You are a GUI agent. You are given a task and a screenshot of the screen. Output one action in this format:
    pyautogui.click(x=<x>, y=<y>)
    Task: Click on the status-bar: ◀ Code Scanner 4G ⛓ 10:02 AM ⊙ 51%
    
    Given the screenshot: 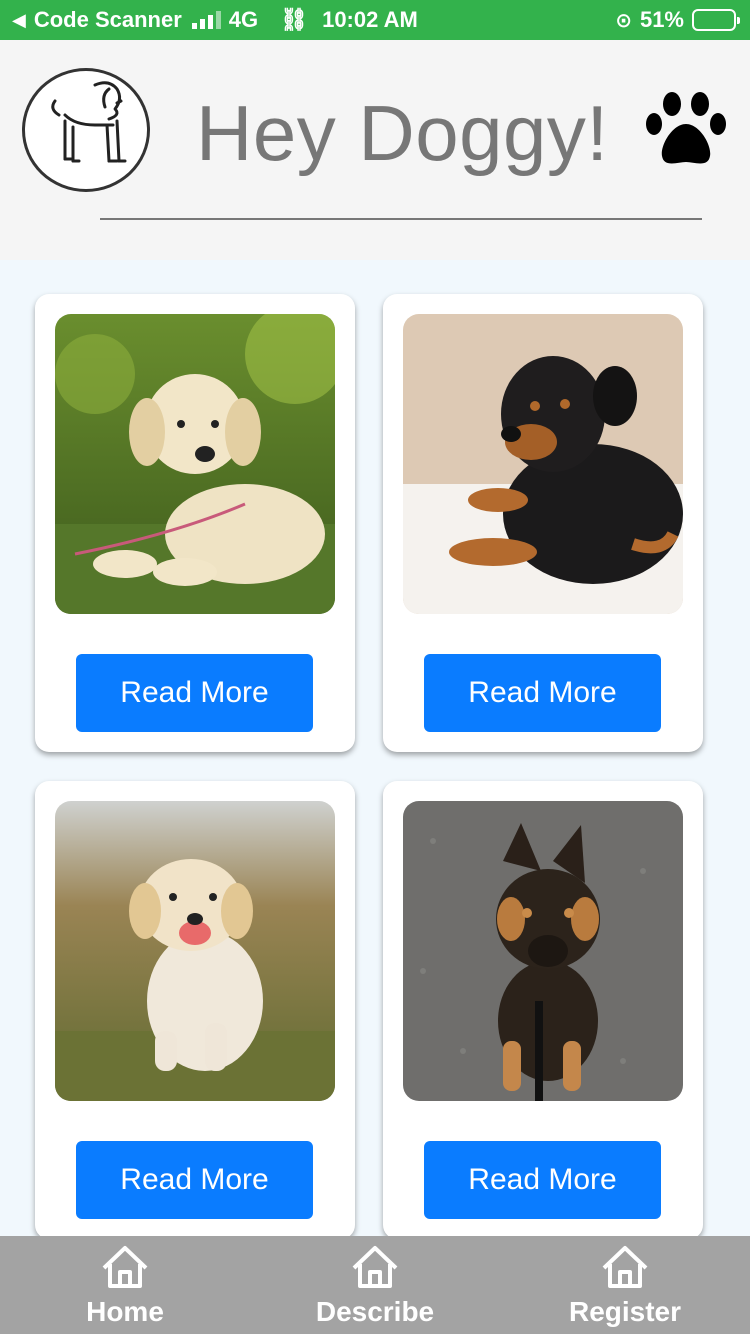 What is the action you would take?
    pyautogui.click(x=375, y=20)
    